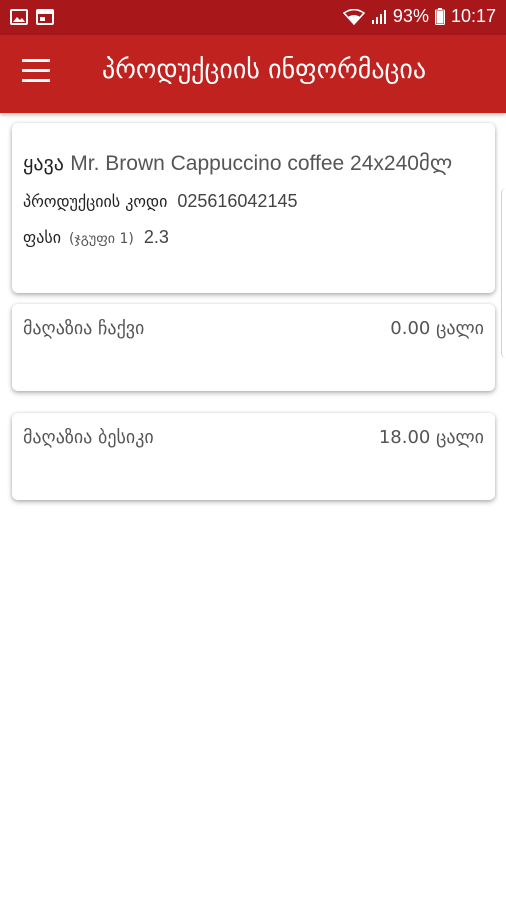  Describe the element at coordinates (19, 17) in the screenshot. I see `image-notification-icon` at that location.